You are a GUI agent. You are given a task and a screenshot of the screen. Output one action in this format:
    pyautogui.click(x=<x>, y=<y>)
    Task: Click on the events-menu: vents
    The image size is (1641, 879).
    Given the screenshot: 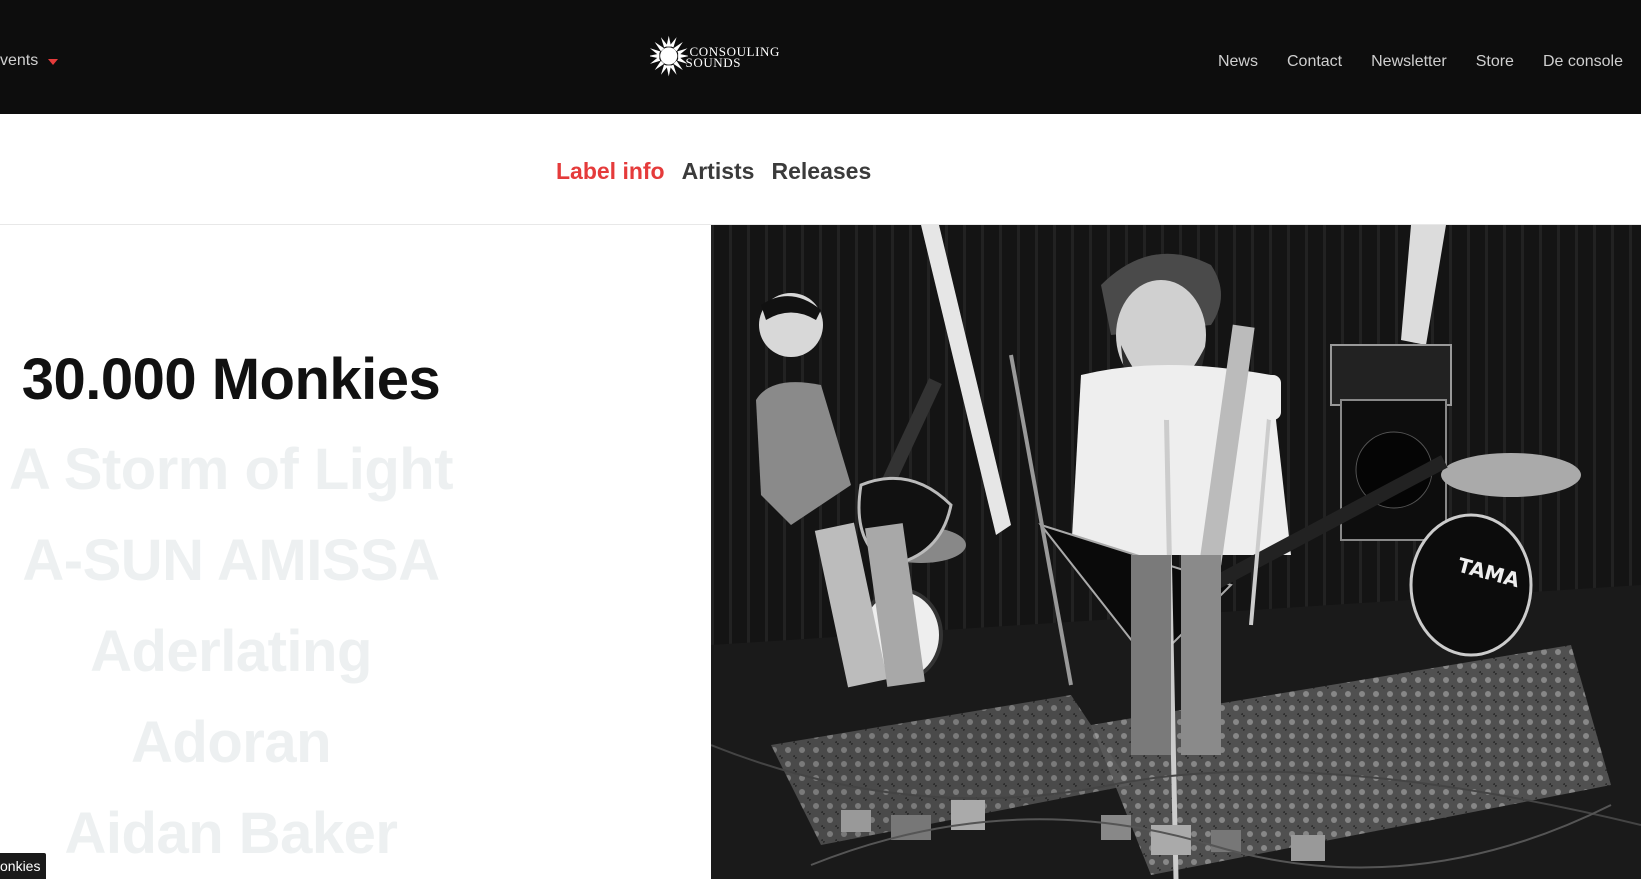 What is the action you would take?
    pyautogui.click(x=29, y=61)
    